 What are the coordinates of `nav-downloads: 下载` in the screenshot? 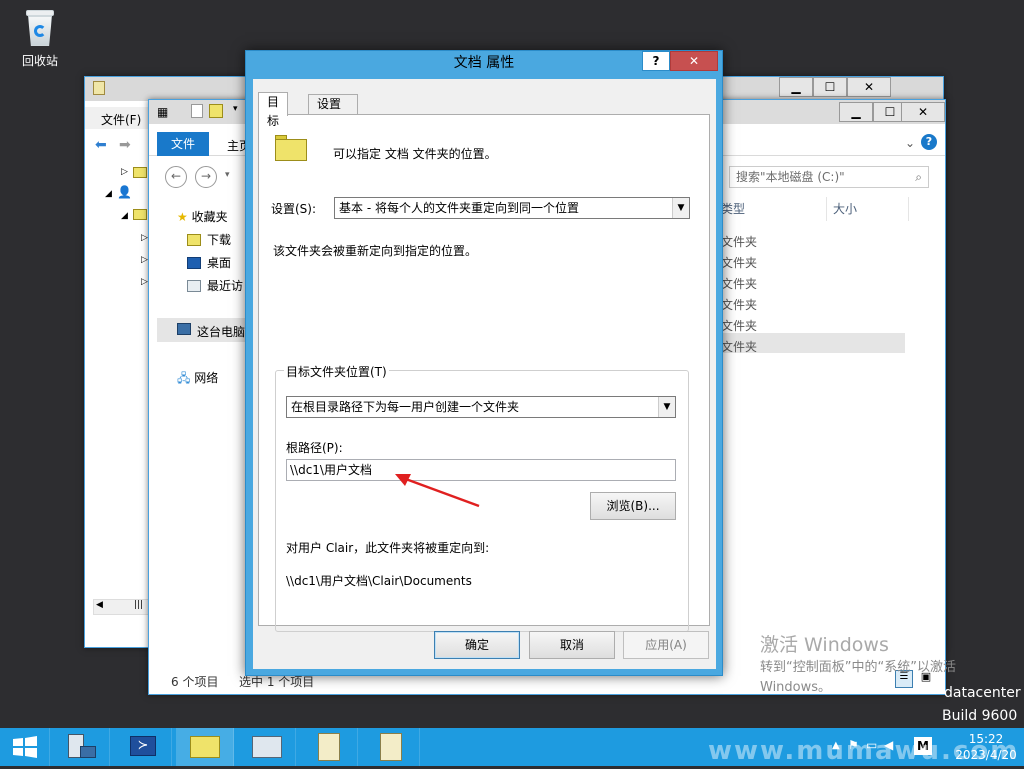 It's located at (209, 239).